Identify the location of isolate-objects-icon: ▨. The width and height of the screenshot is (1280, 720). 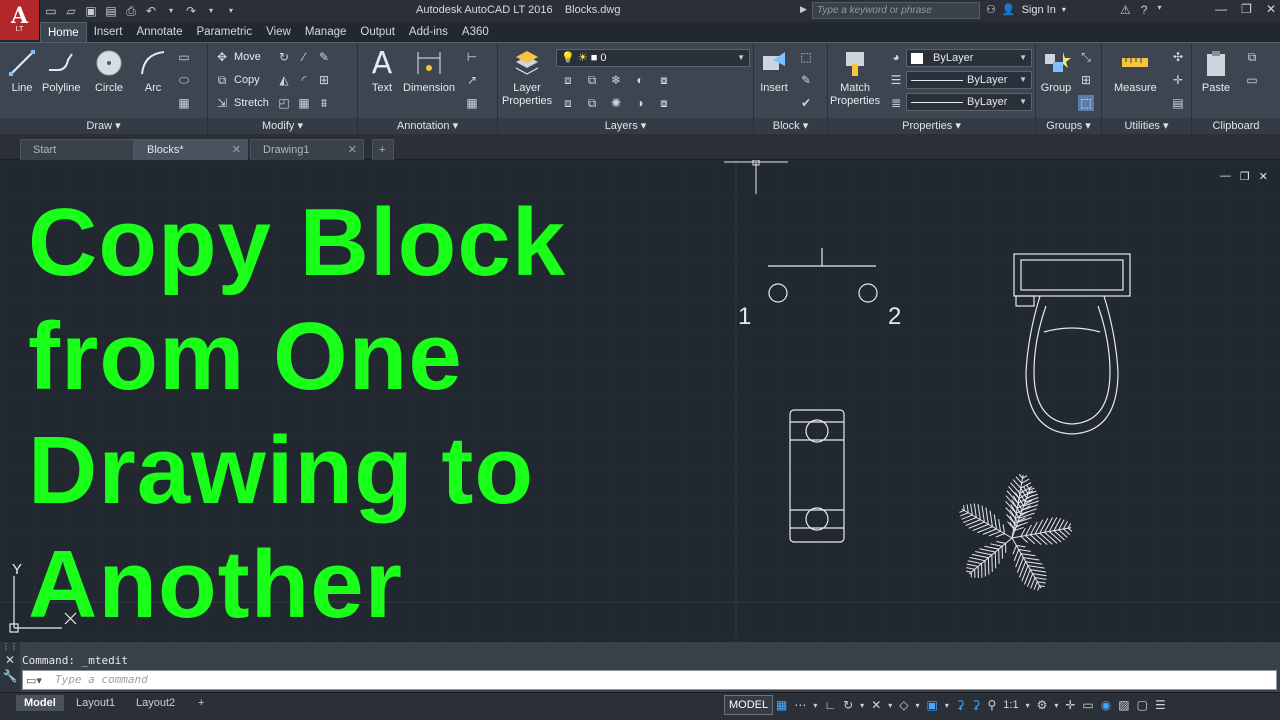
(1123, 705).